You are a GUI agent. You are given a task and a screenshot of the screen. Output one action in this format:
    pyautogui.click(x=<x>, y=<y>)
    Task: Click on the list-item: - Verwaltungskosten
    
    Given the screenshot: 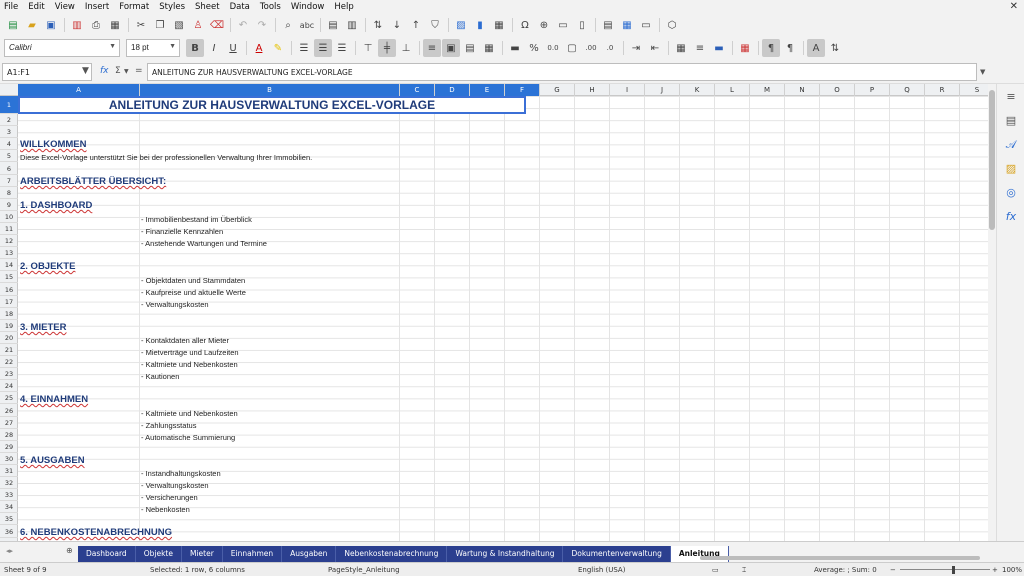 What is the action you would take?
    pyautogui.click(x=175, y=485)
    